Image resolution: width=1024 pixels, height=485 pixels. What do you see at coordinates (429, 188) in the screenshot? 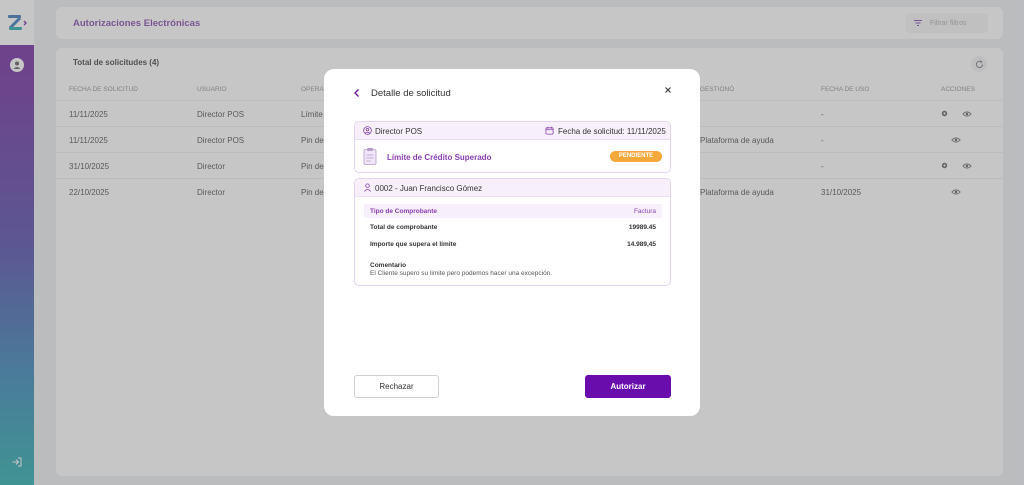
I see `client-name: 0002 - Juan Francisco Gómez` at bounding box center [429, 188].